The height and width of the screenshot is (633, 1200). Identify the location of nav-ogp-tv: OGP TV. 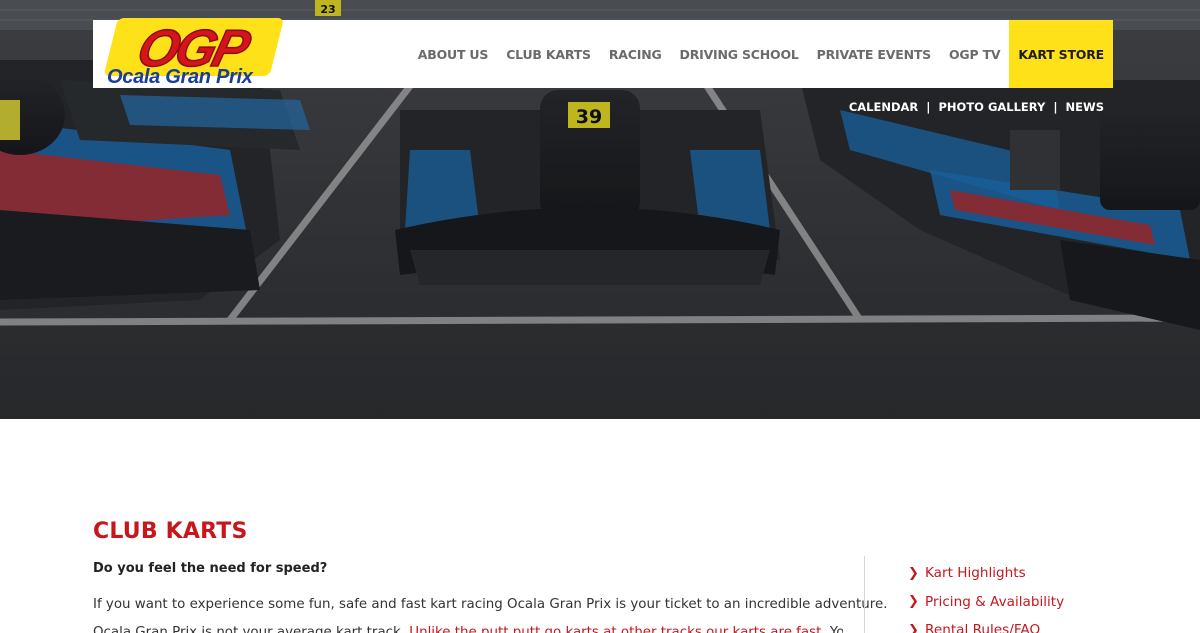
(974, 54).